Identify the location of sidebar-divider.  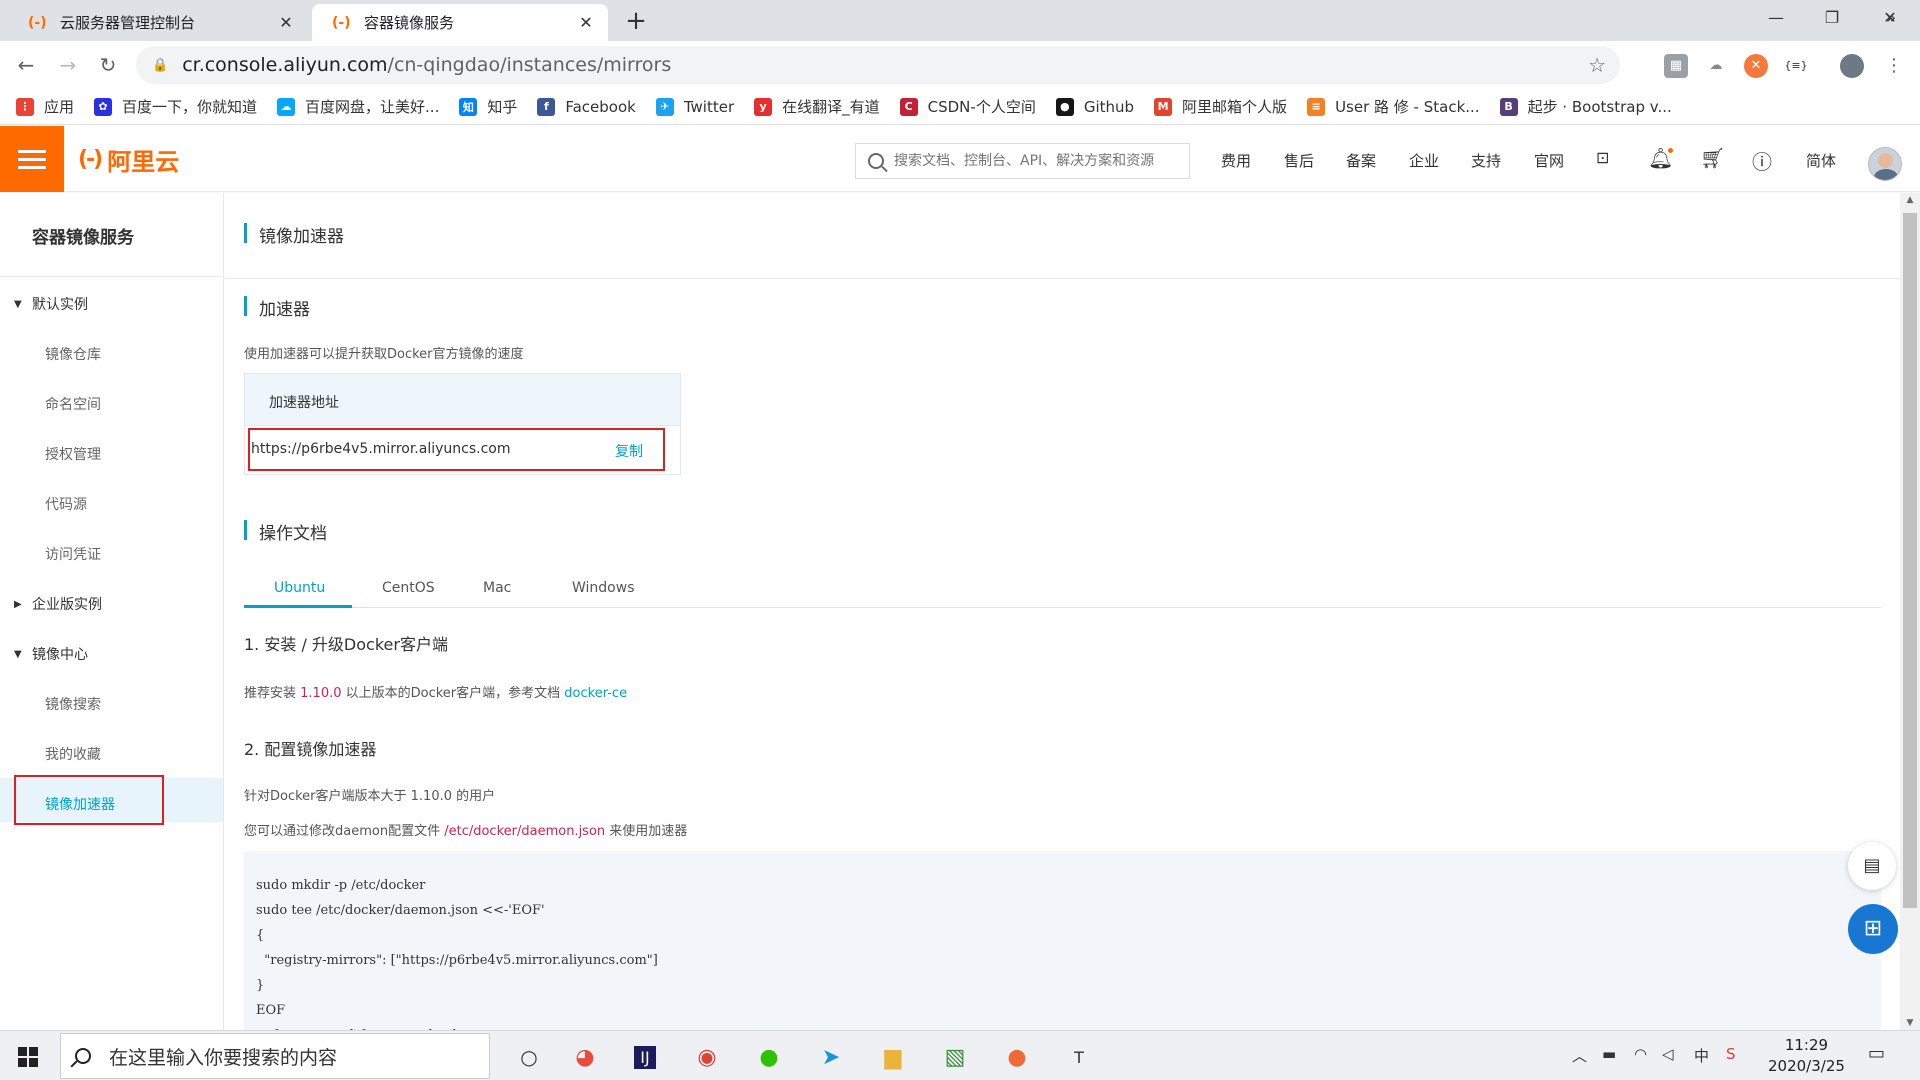
(111, 276).